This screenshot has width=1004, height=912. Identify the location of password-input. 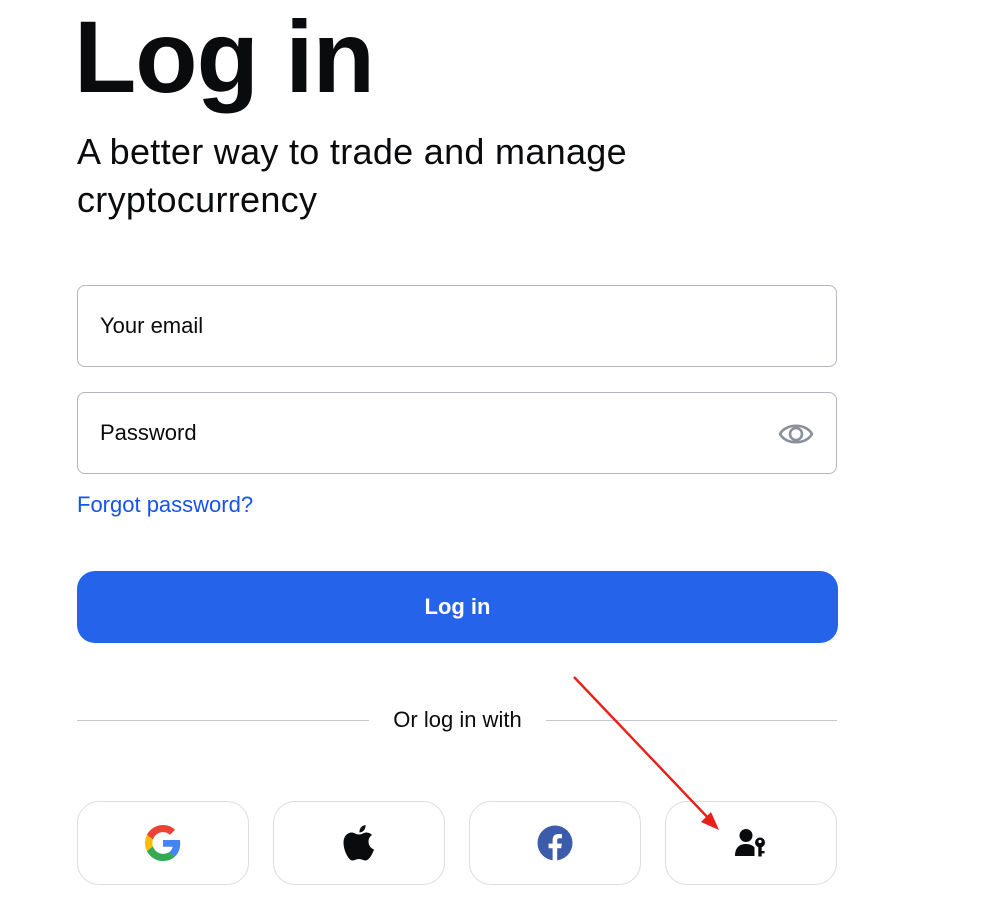
(430, 433).